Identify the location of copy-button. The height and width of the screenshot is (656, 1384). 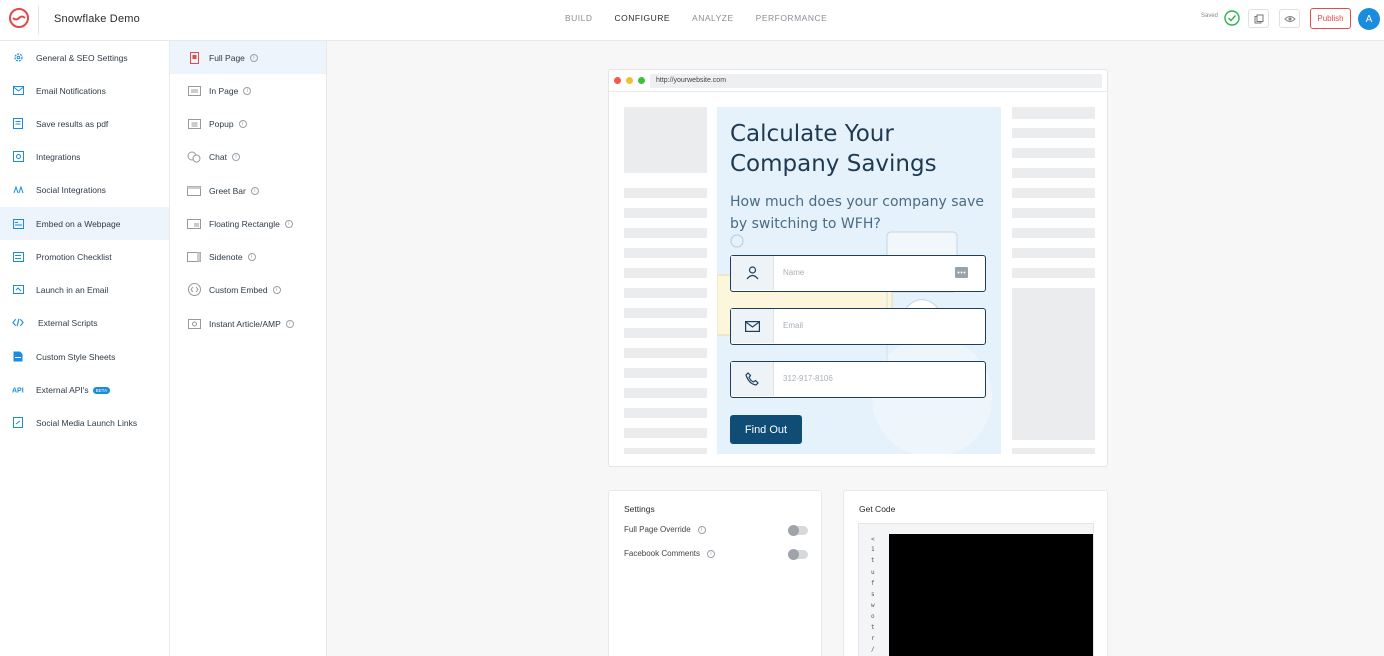
(1258, 18).